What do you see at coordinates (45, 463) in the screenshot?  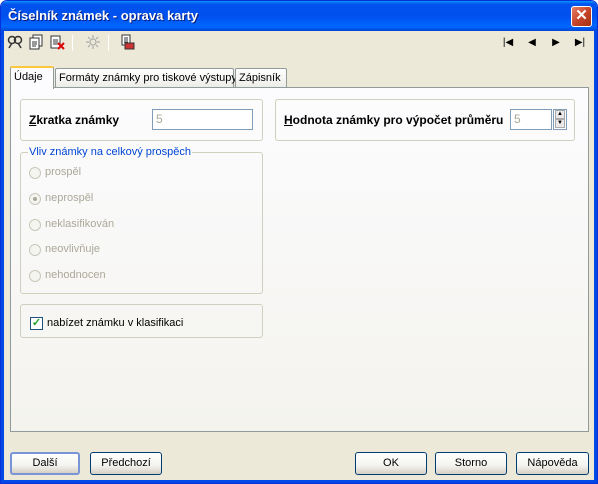 I see `next-button: Další` at bounding box center [45, 463].